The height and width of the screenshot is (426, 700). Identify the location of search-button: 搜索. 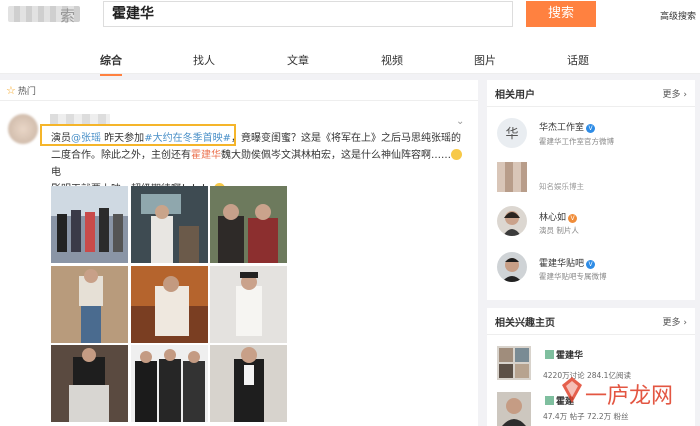
(561, 14).